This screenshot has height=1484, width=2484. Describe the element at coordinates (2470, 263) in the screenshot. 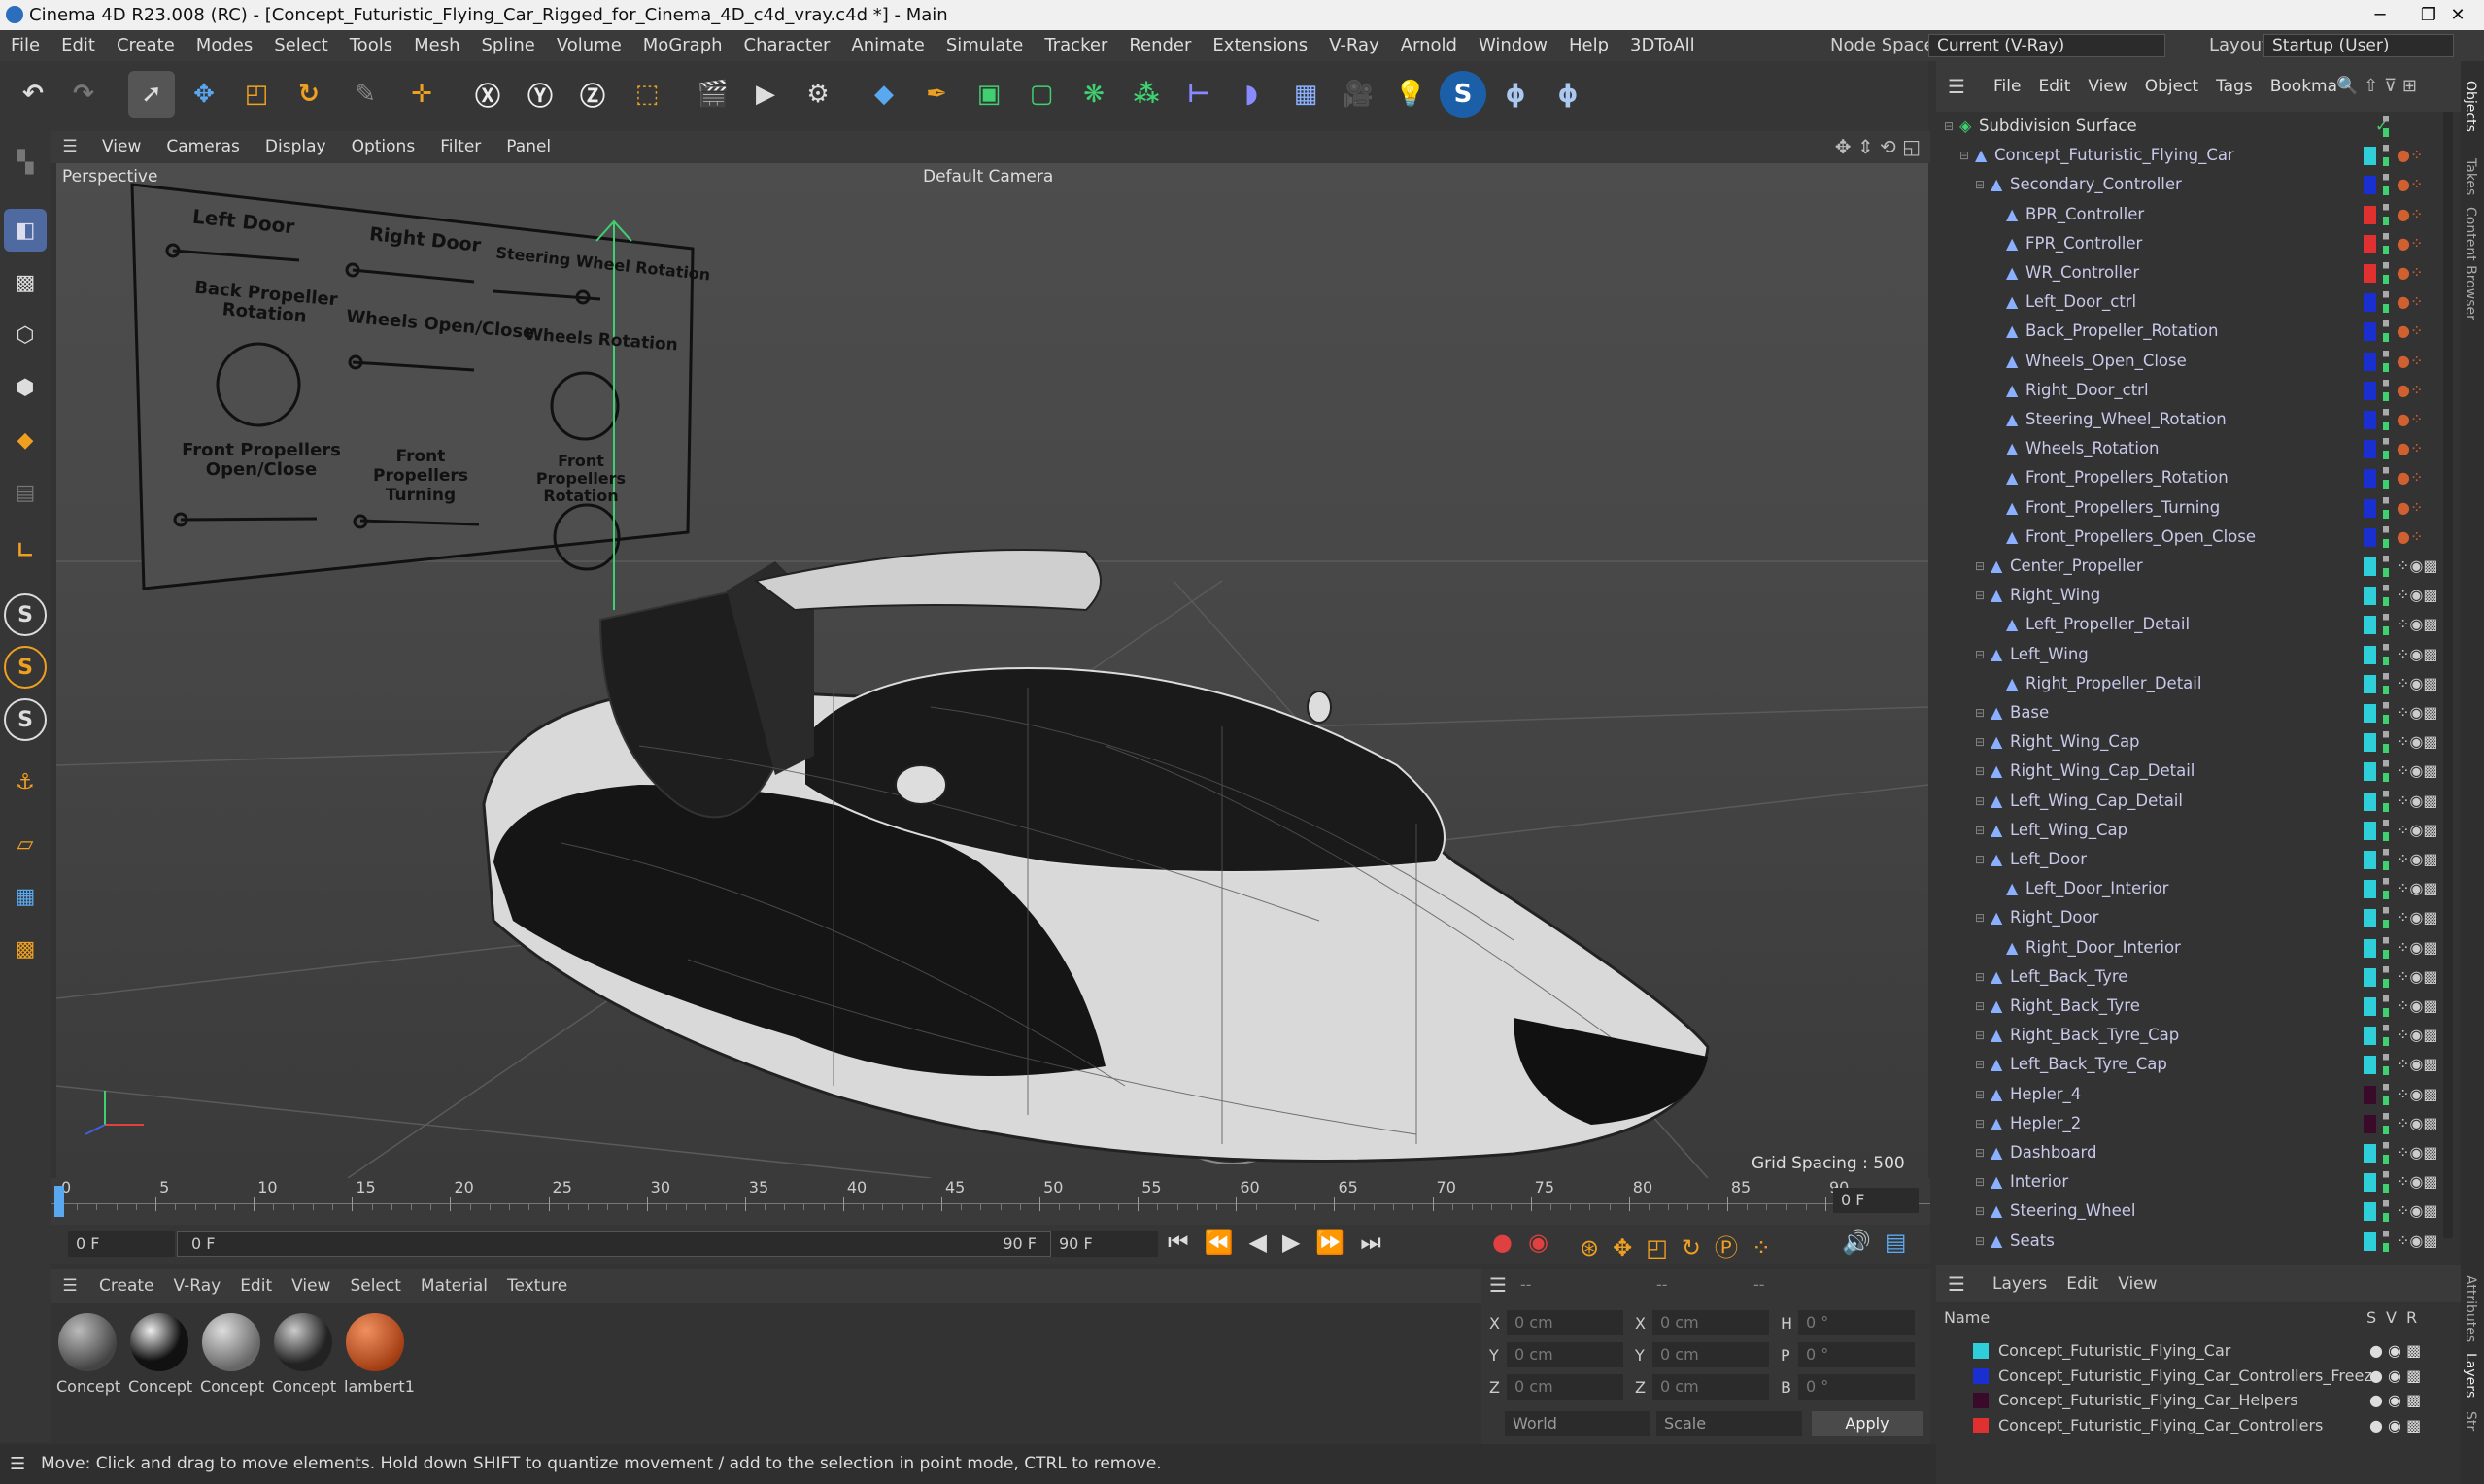

I see `tab-content-browser: Content Browser` at that location.